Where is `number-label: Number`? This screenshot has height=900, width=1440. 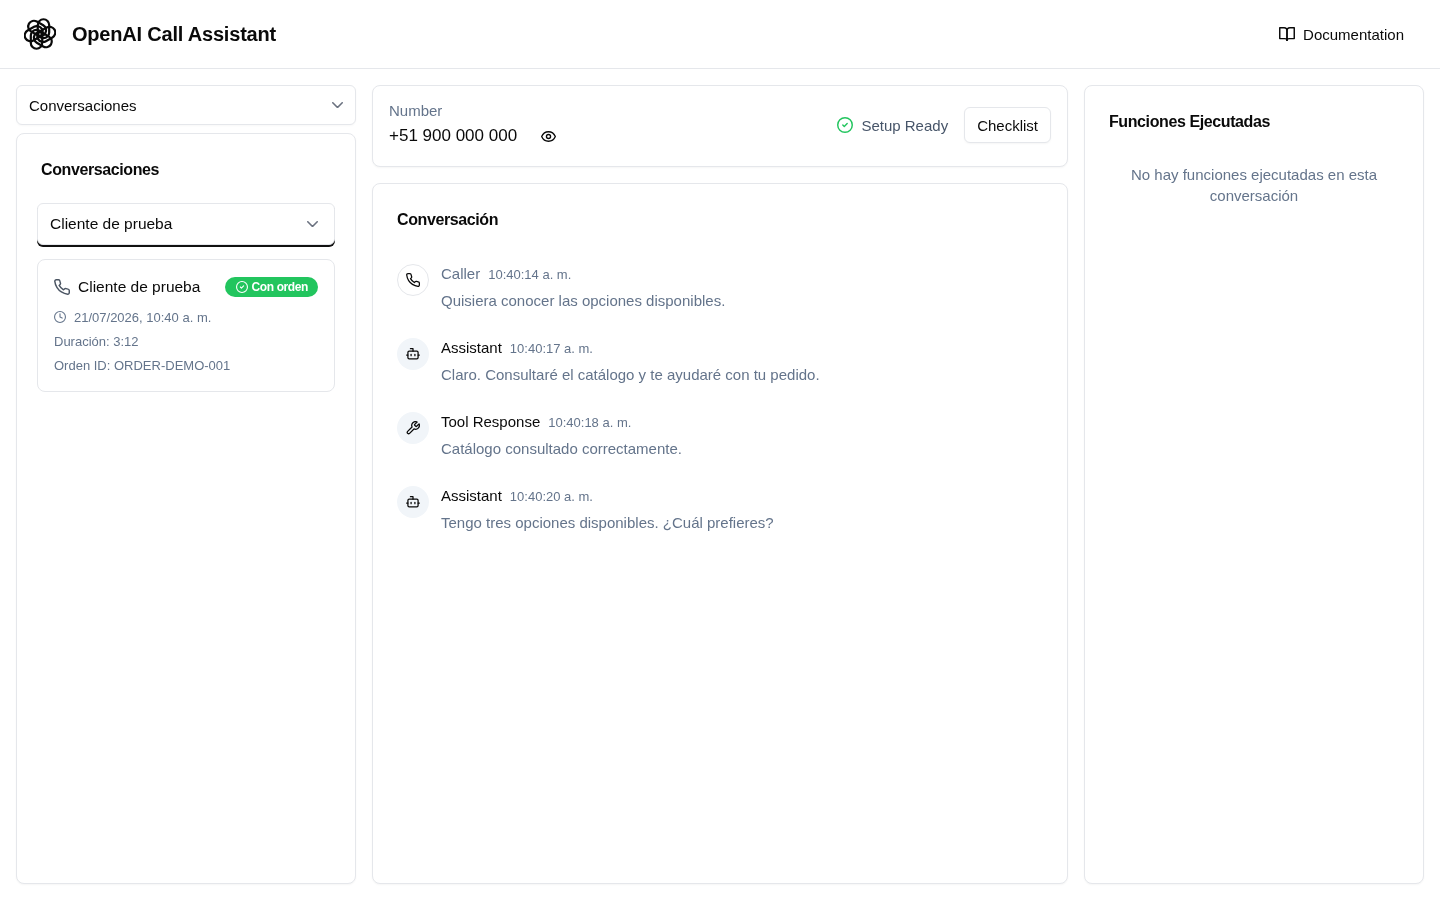 number-label: Number is located at coordinates (416, 111).